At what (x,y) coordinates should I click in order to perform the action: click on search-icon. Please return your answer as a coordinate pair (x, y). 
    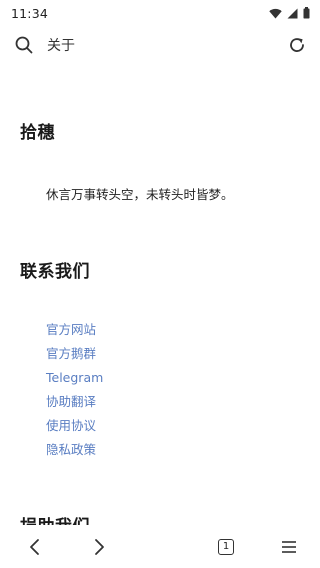
    Looking at the image, I should click on (24, 45).